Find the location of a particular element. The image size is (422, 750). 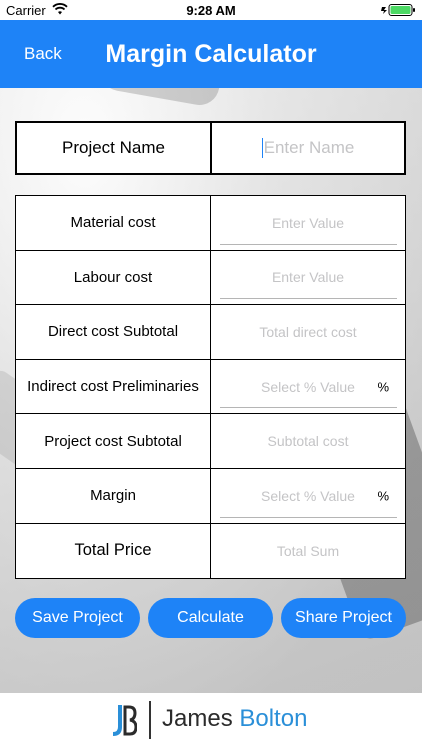

indirect-cost-placeholder: Select % Value is located at coordinates (308, 386).